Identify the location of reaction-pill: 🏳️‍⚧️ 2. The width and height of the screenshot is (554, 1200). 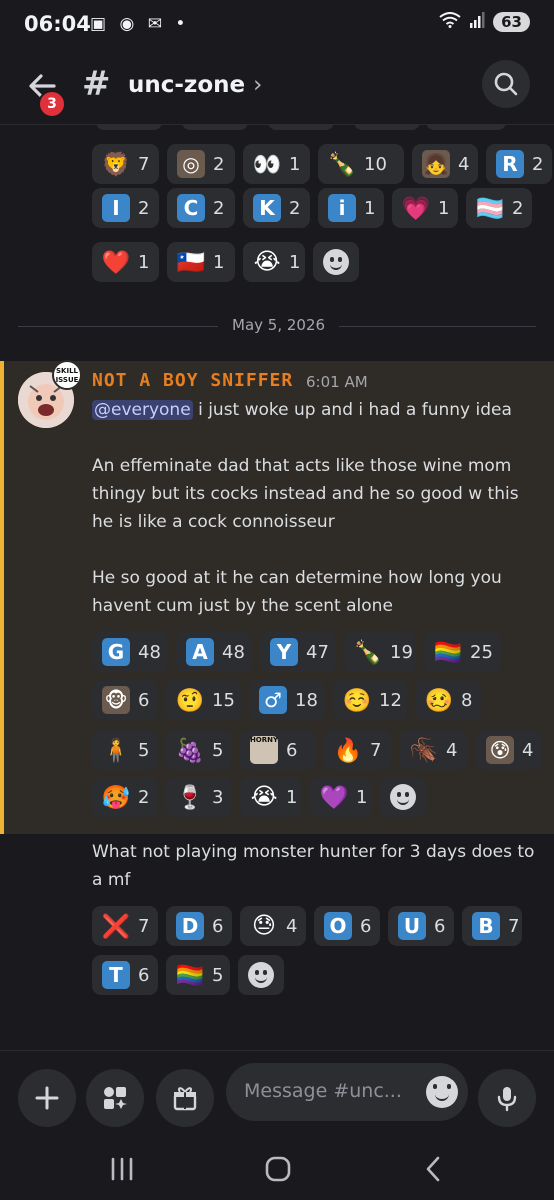
(499, 208).